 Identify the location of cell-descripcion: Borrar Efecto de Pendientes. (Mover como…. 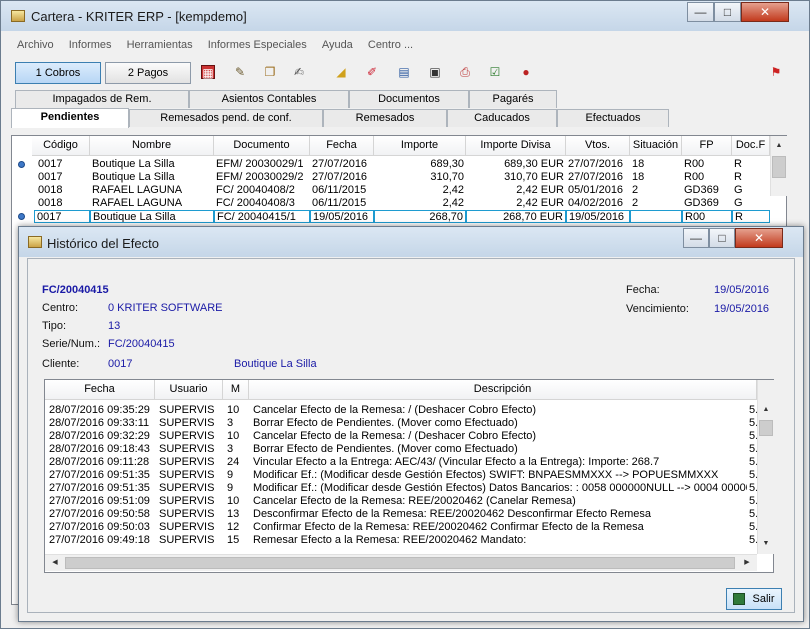
(385, 449).